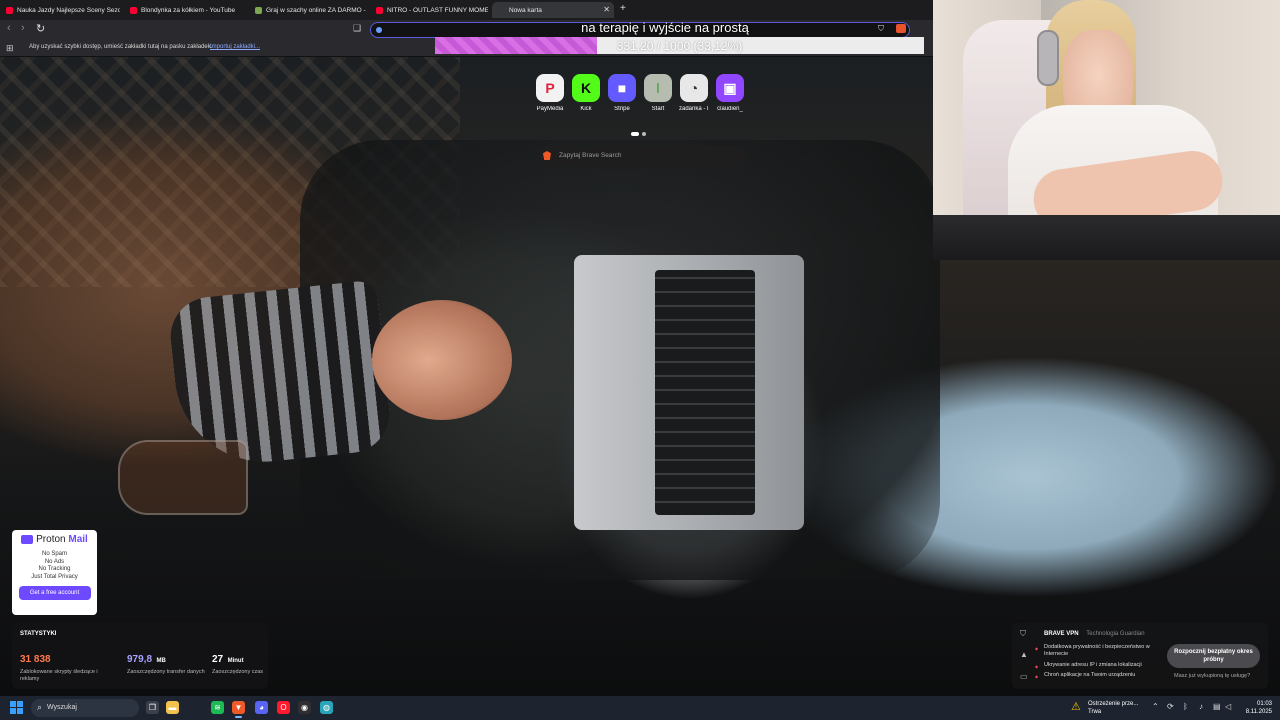 The width and height of the screenshot is (1280, 720). Describe the element at coordinates (1024, 654) in the screenshot. I see `vpn-warning-icon: ▲` at that location.